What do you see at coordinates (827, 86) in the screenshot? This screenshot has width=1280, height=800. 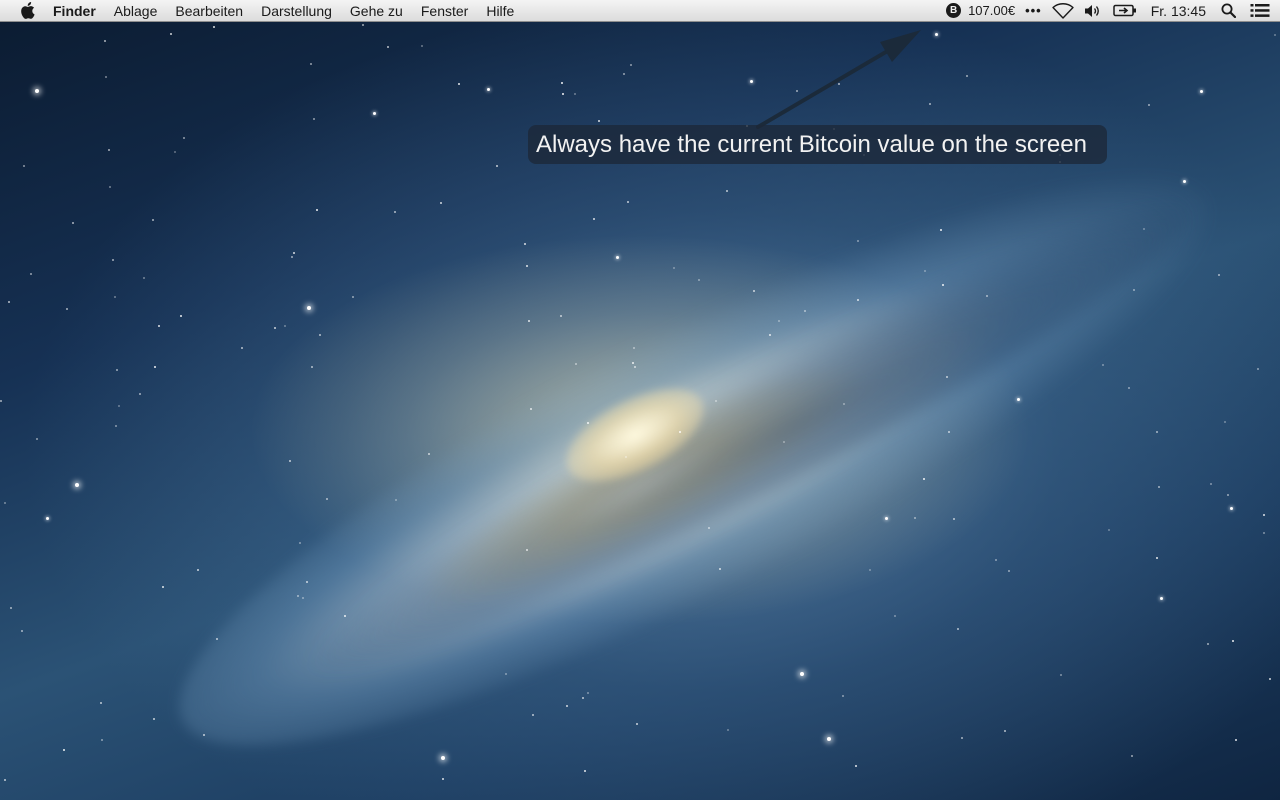 I see `arrow-shaft` at bounding box center [827, 86].